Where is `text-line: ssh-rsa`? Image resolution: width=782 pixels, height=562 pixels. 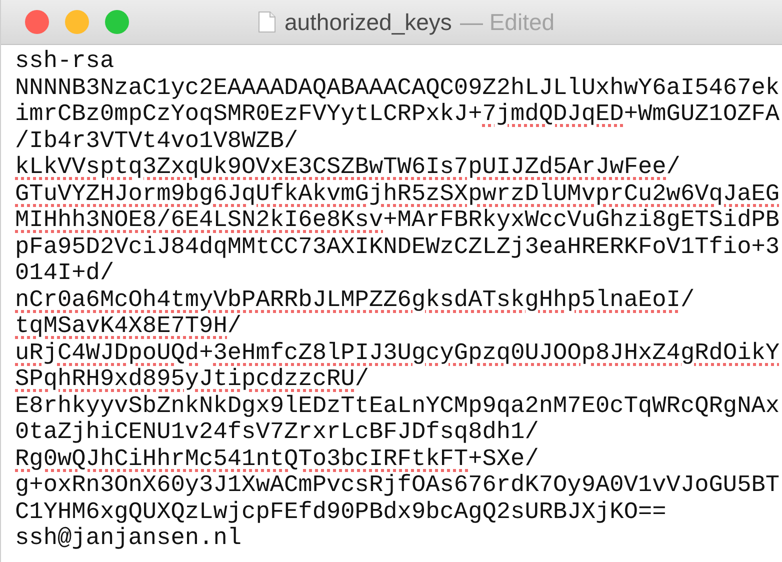
text-line: ssh-rsa is located at coordinates (64, 62).